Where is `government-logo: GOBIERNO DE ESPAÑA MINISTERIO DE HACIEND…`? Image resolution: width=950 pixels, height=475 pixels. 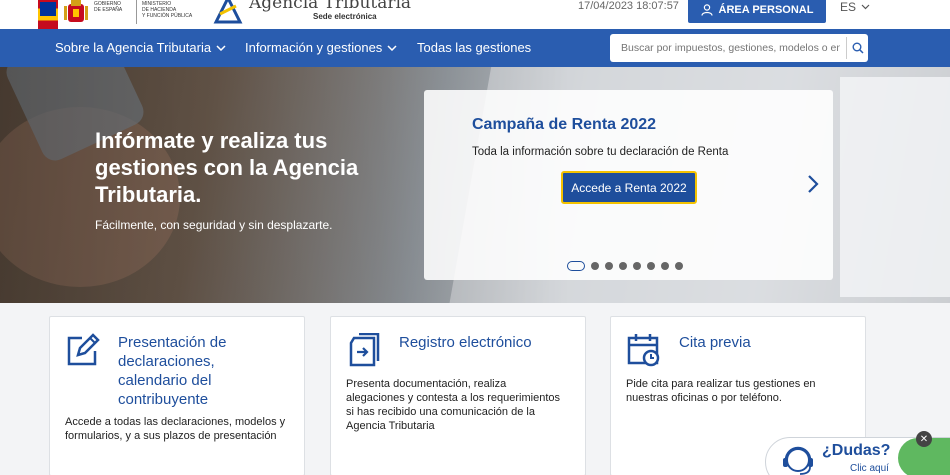 government-logo: GOBIERNO DE ESPAÑA MINISTERIO DE HACIEND… is located at coordinates (120, 14).